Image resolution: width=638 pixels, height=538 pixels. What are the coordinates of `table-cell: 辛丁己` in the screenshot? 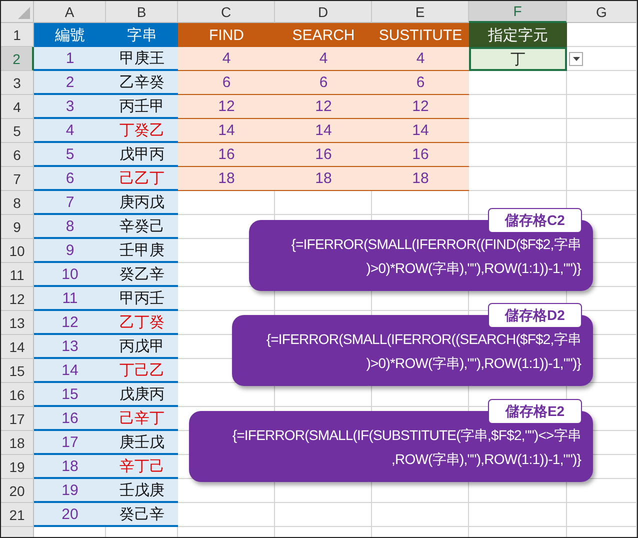 It's located at (142, 467).